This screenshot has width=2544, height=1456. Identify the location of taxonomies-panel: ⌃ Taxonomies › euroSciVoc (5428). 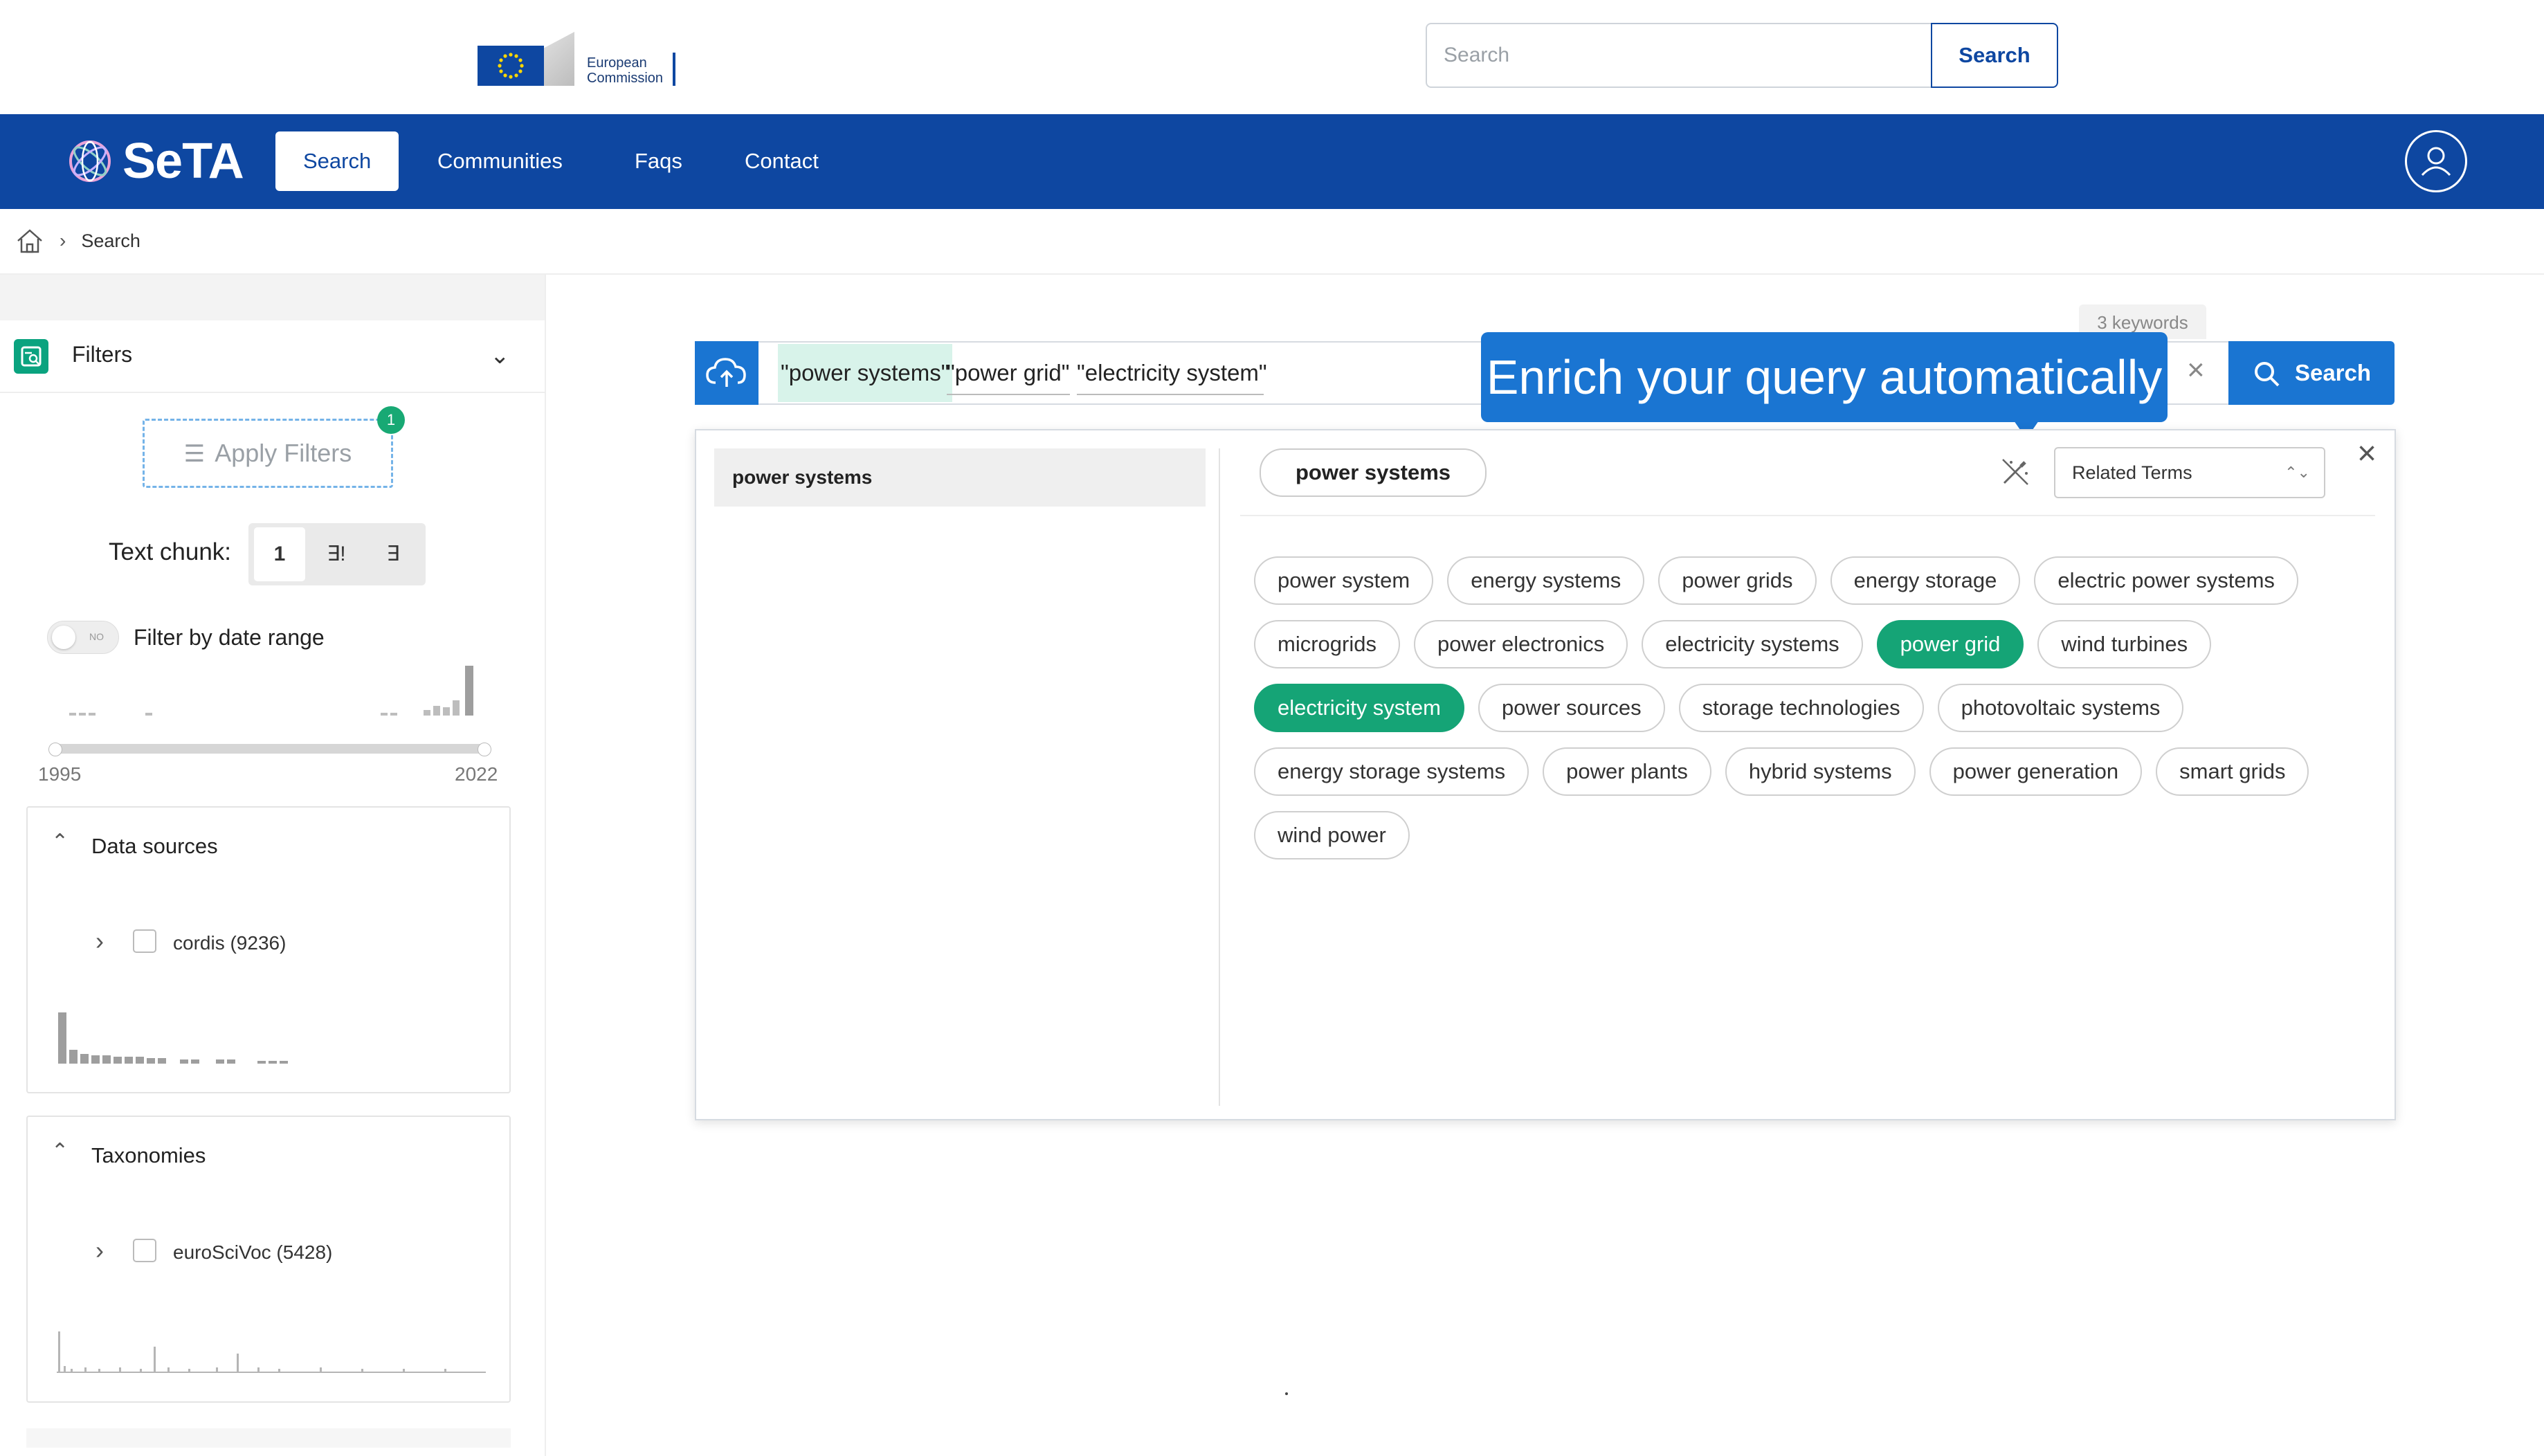
(268, 1259).